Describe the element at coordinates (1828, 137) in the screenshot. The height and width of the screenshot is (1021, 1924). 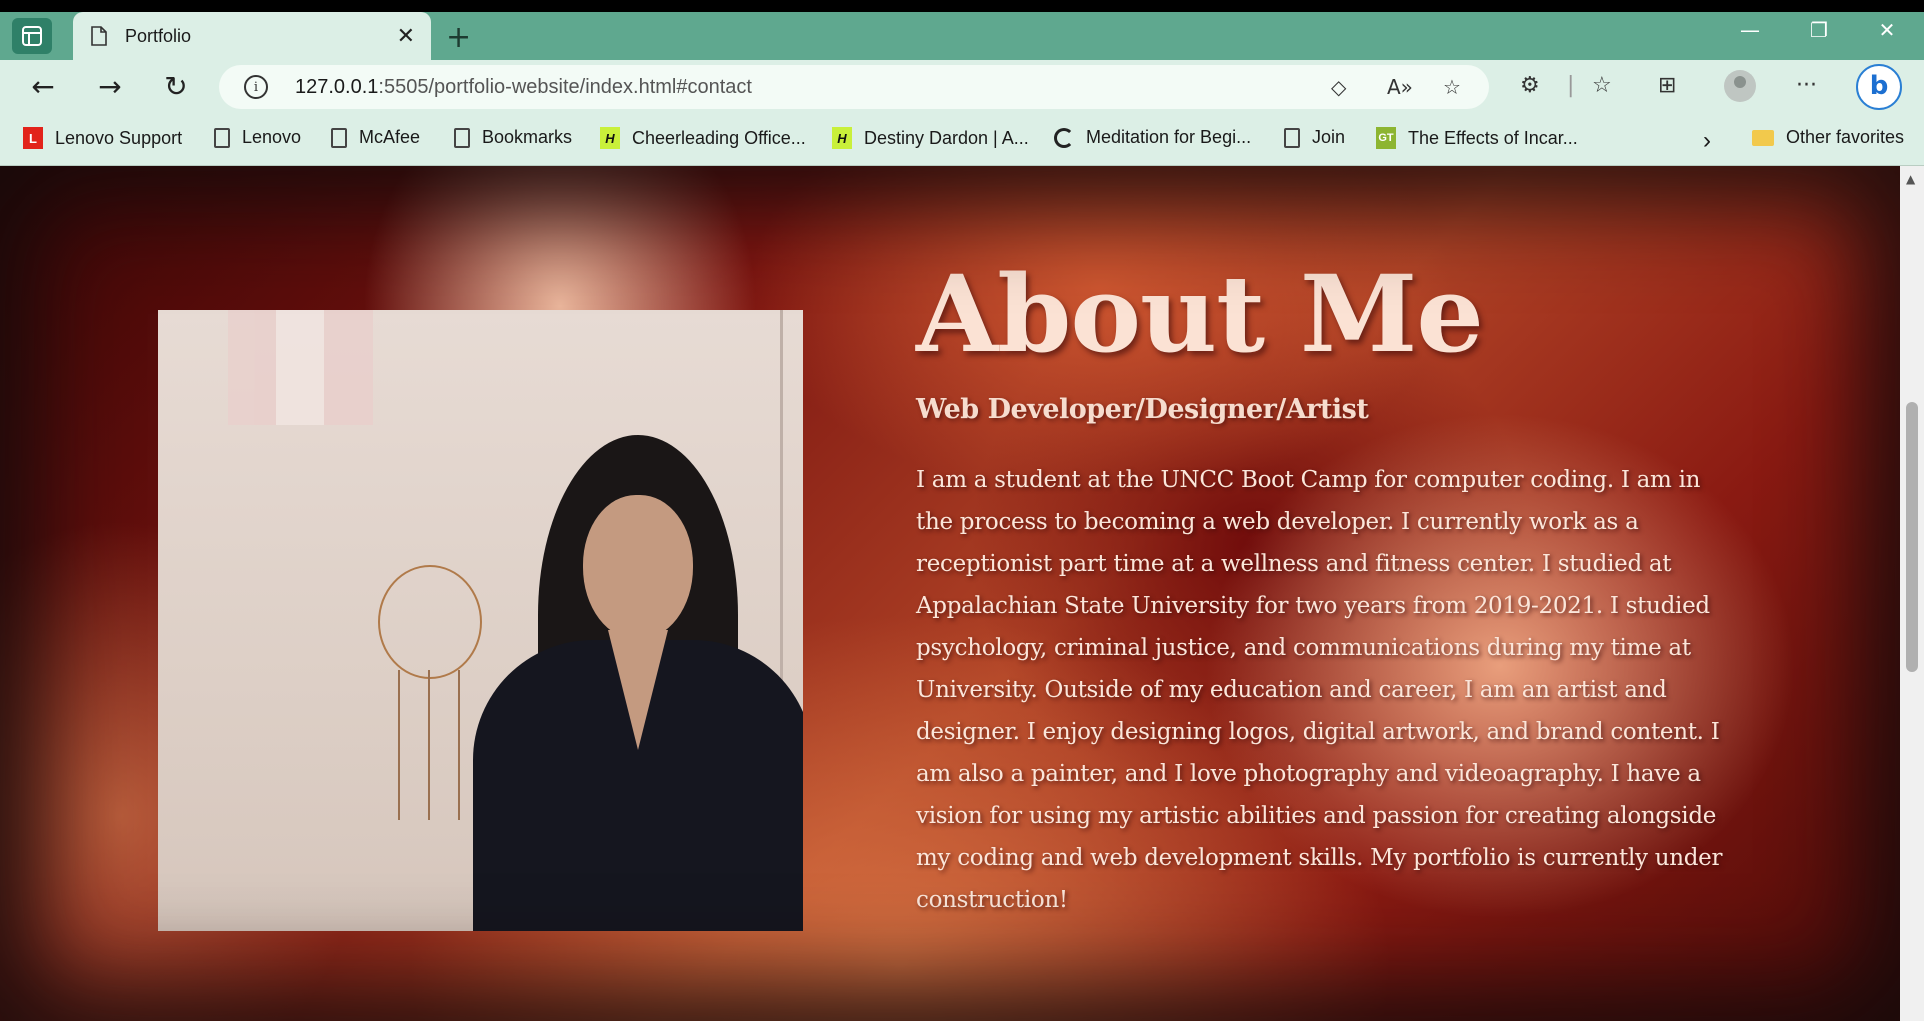
I see `other-favorites: Other favorites` at that location.